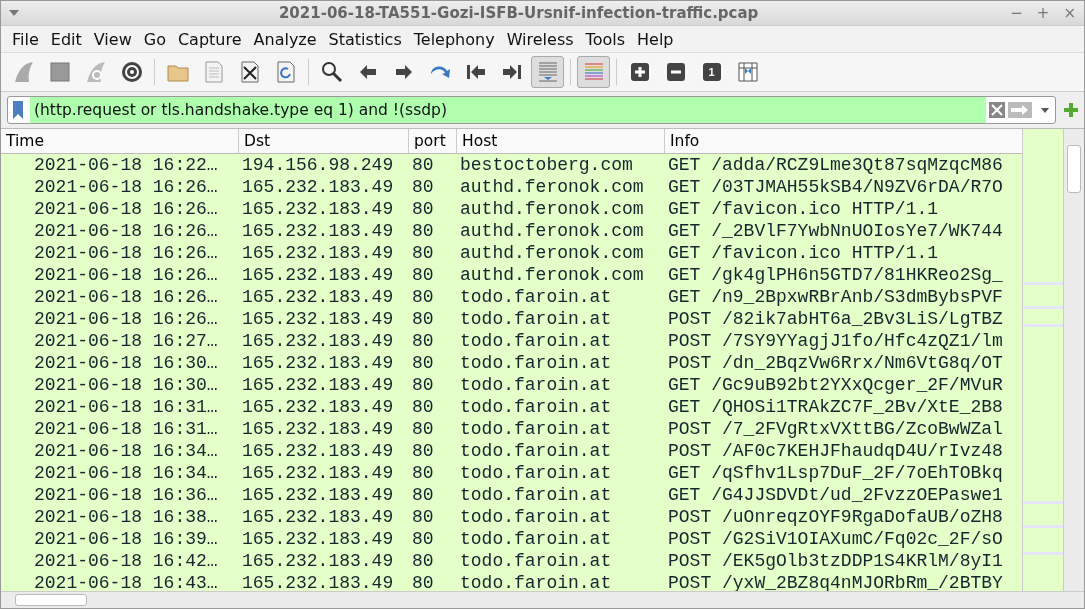  I want to click on info-cell: POST /dn_2BqzVw6Rrx/Nm6VtG8q/OT, so click(835, 363).